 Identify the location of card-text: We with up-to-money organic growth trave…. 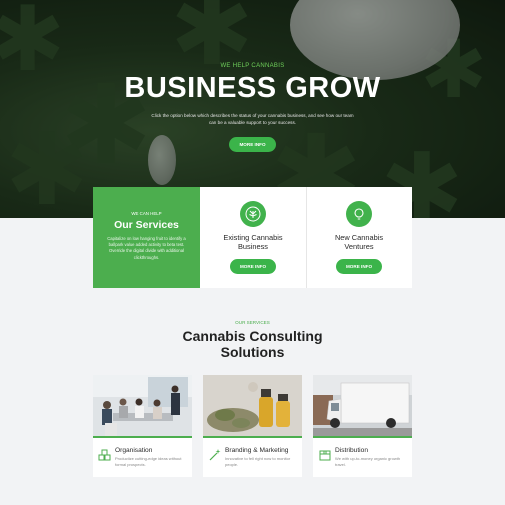
(368, 461).